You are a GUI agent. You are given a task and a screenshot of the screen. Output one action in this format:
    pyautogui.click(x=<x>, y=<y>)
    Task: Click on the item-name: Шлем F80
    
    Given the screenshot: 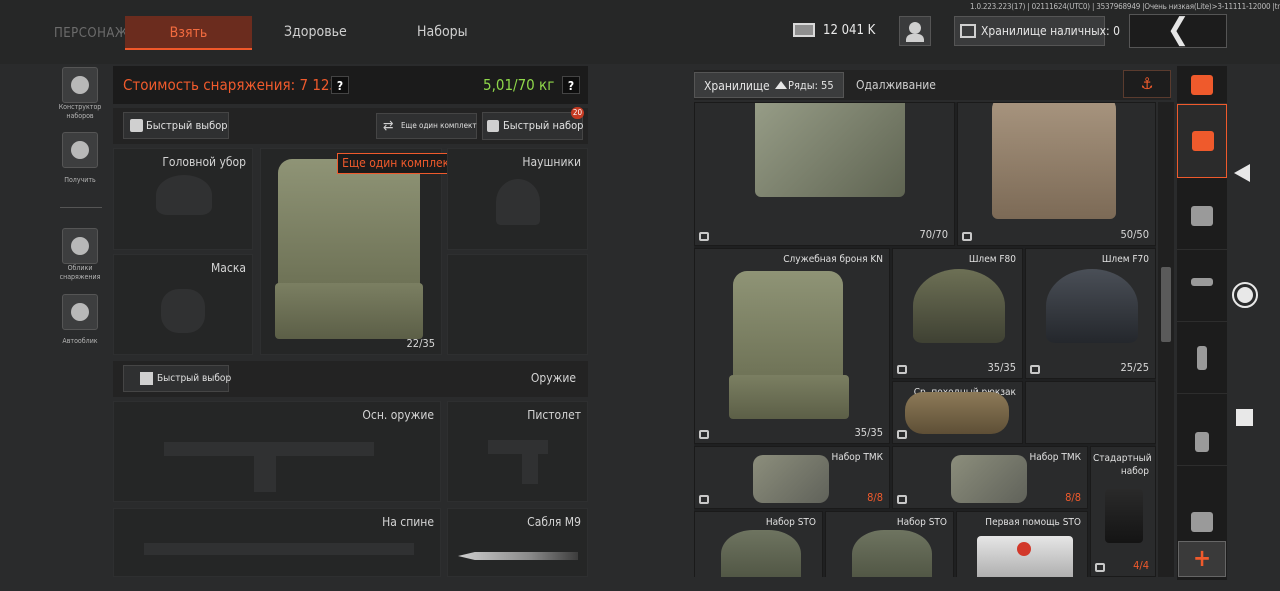 What is the action you would take?
    pyautogui.click(x=992, y=259)
    